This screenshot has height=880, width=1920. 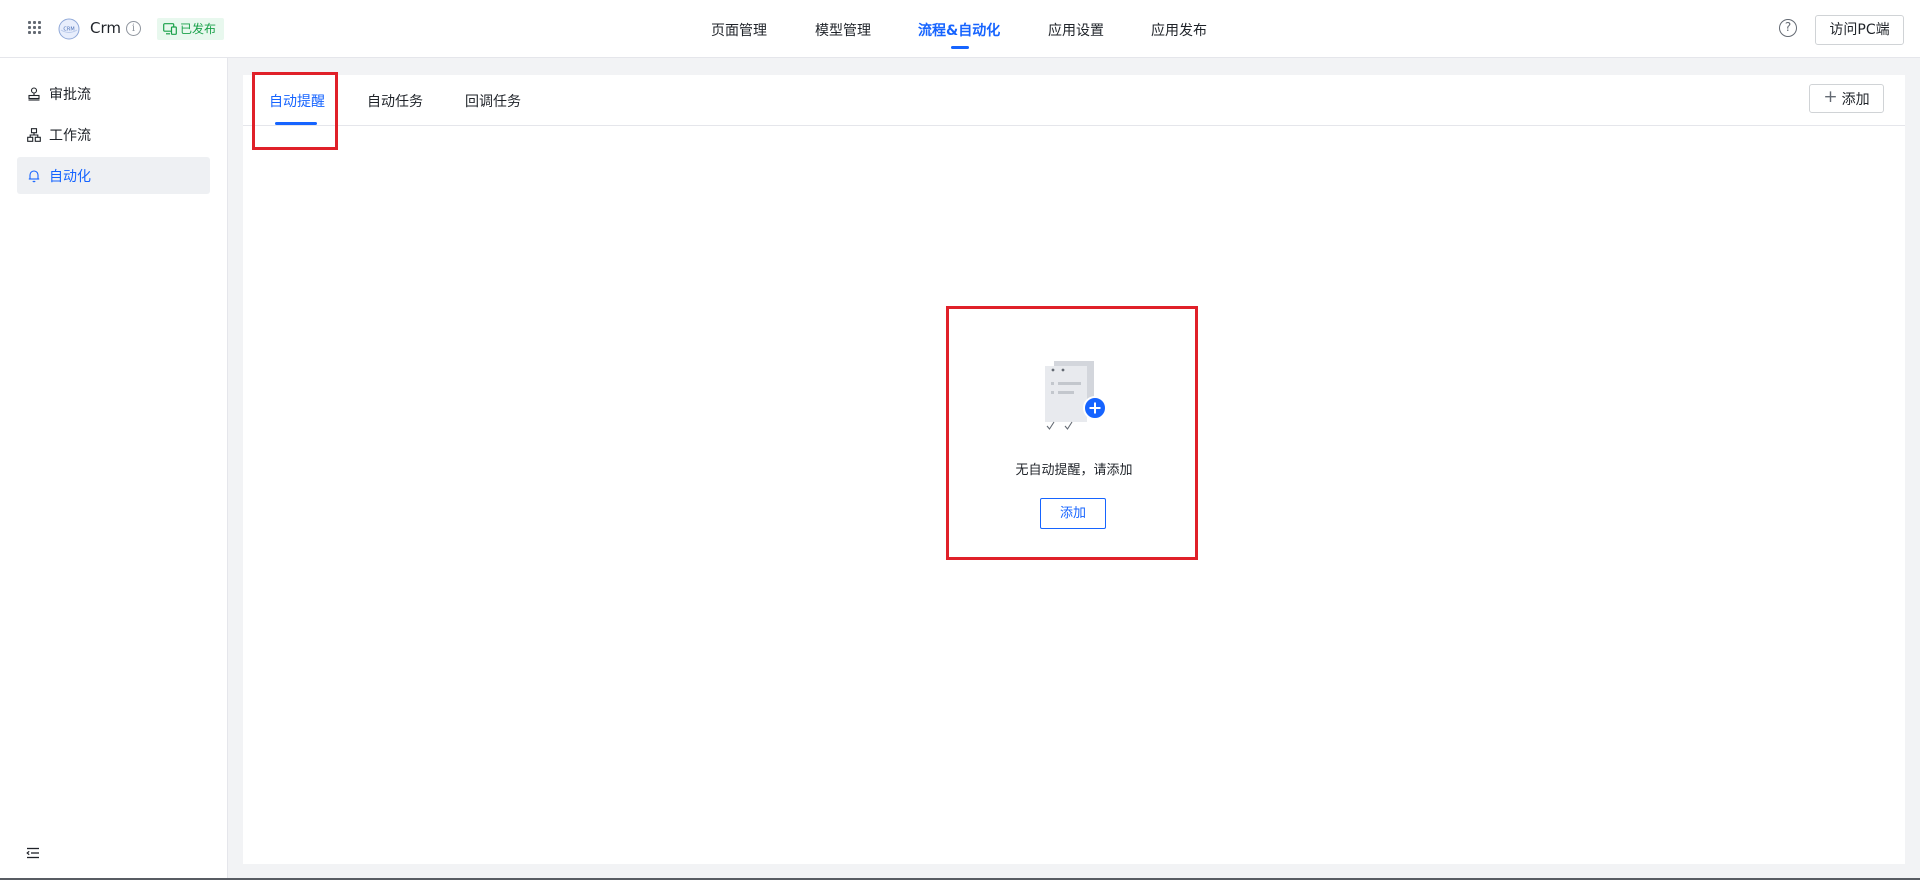 I want to click on add-button: + 添加, so click(x=1846, y=98).